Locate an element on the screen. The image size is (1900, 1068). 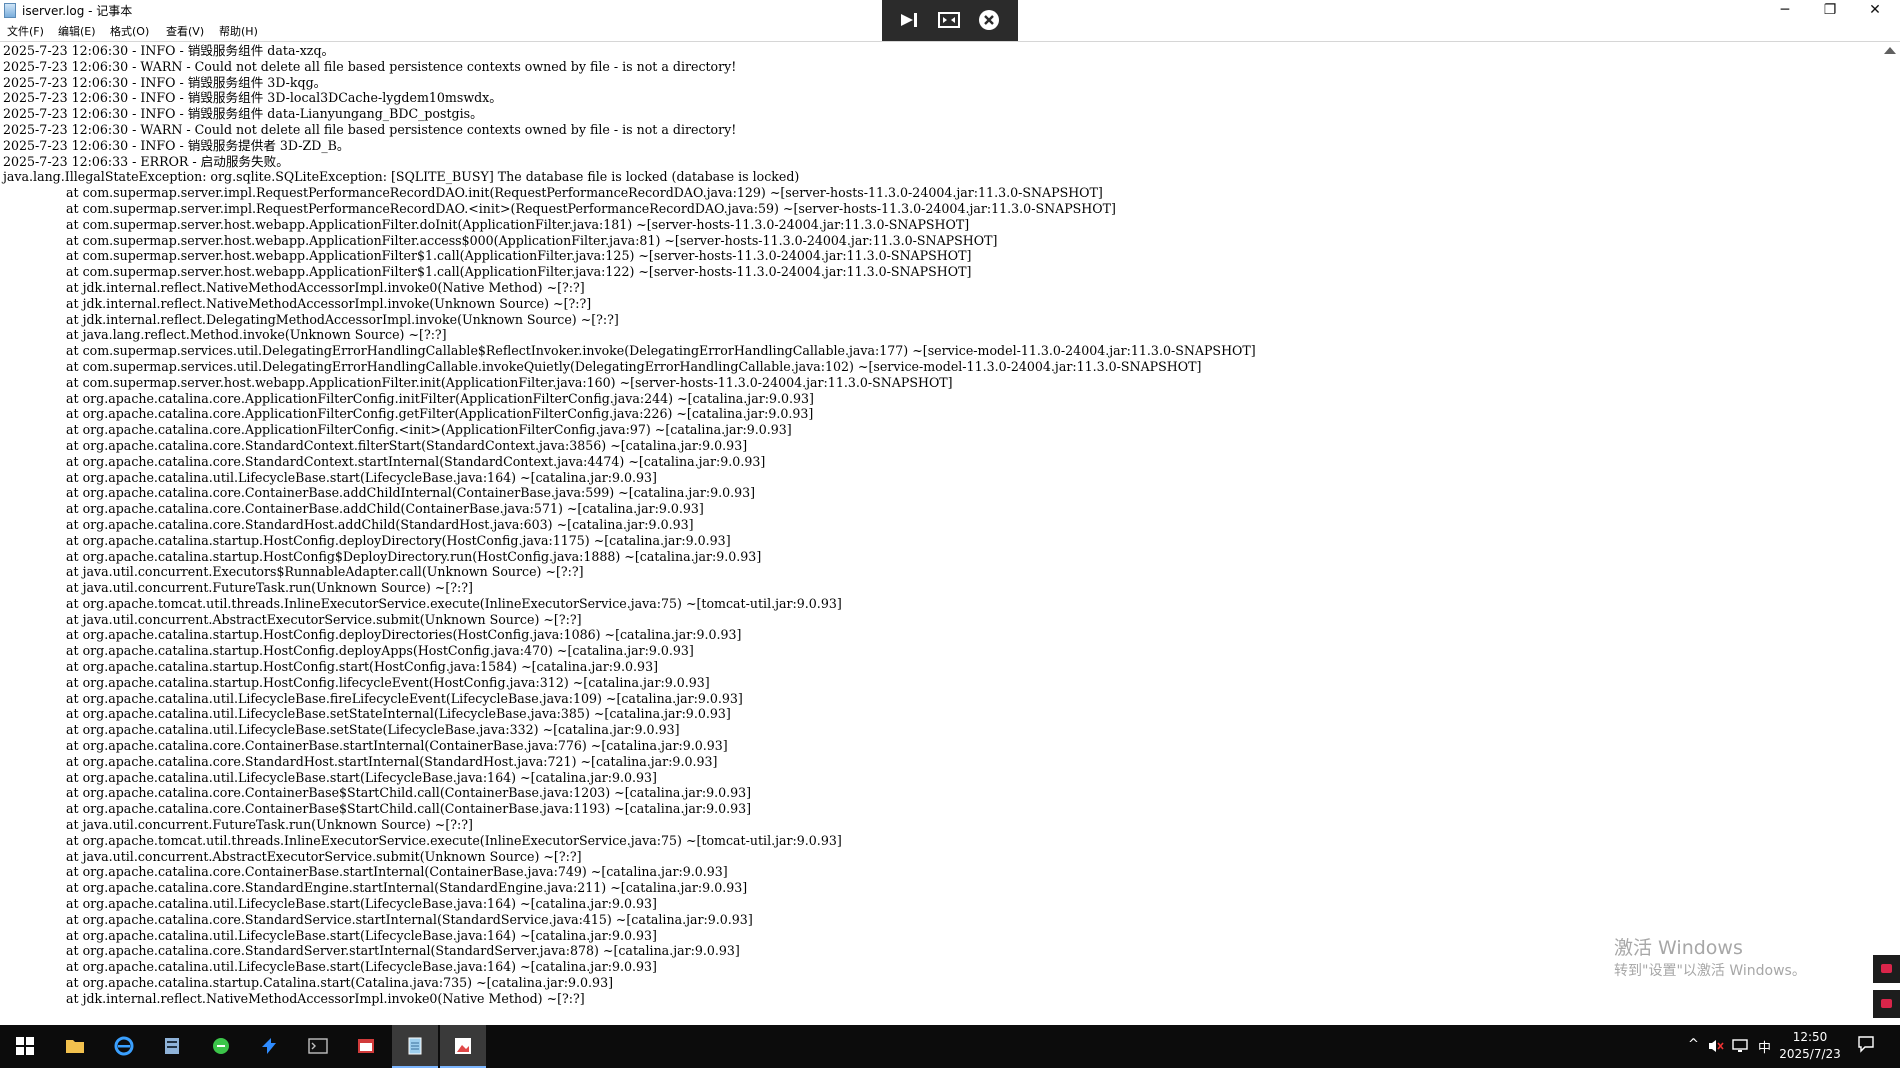
clock-date: 2025/7/23 is located at coordinates (1810, 1054).